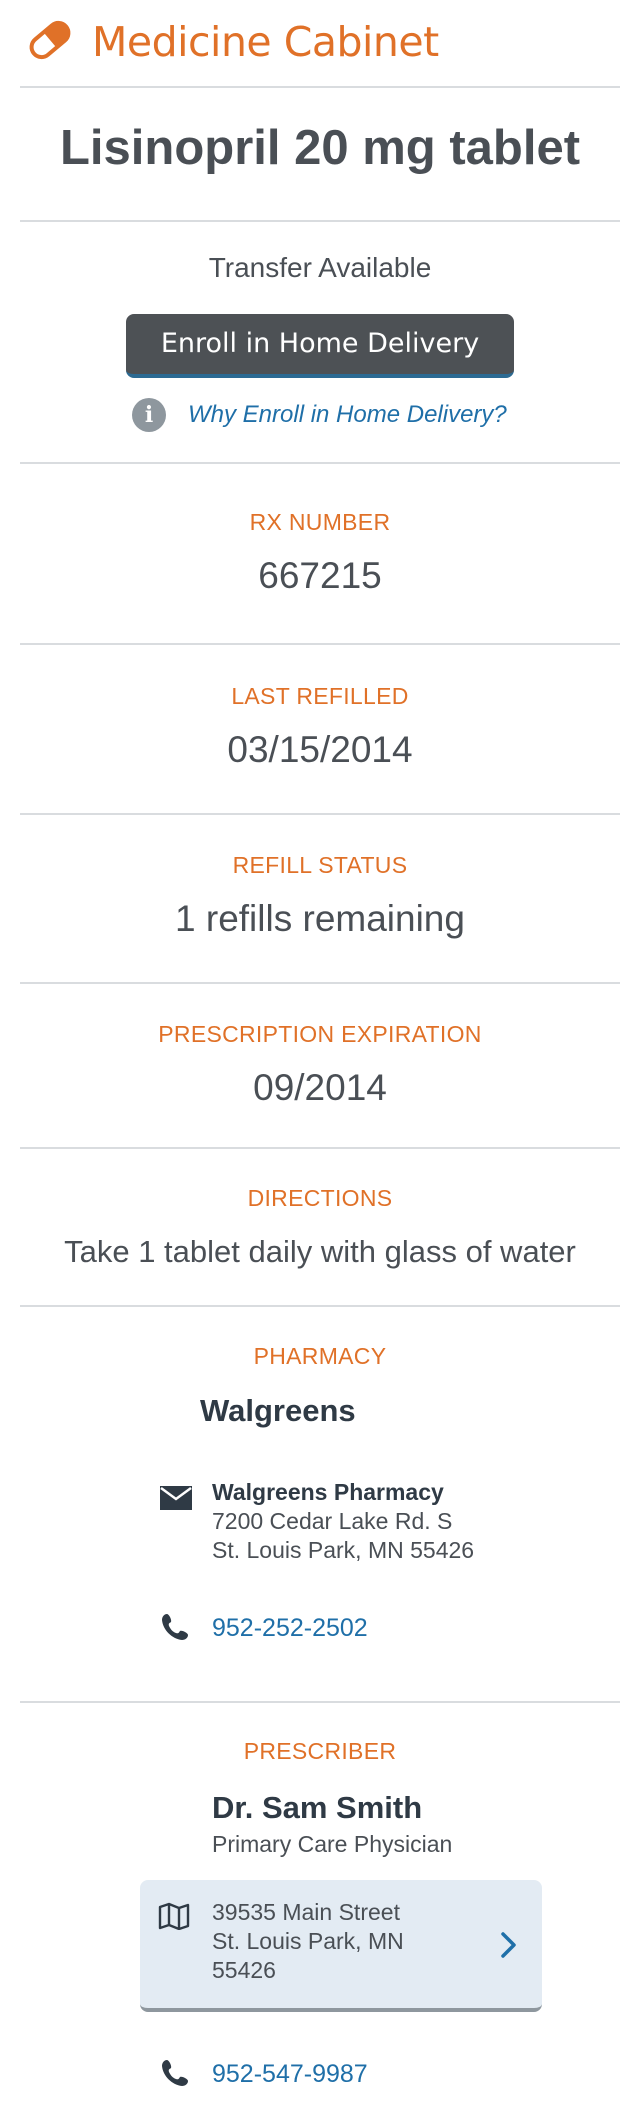  I want to click on prescriber-address-line2: St. Louis Park, MN, so click(308, 1941).